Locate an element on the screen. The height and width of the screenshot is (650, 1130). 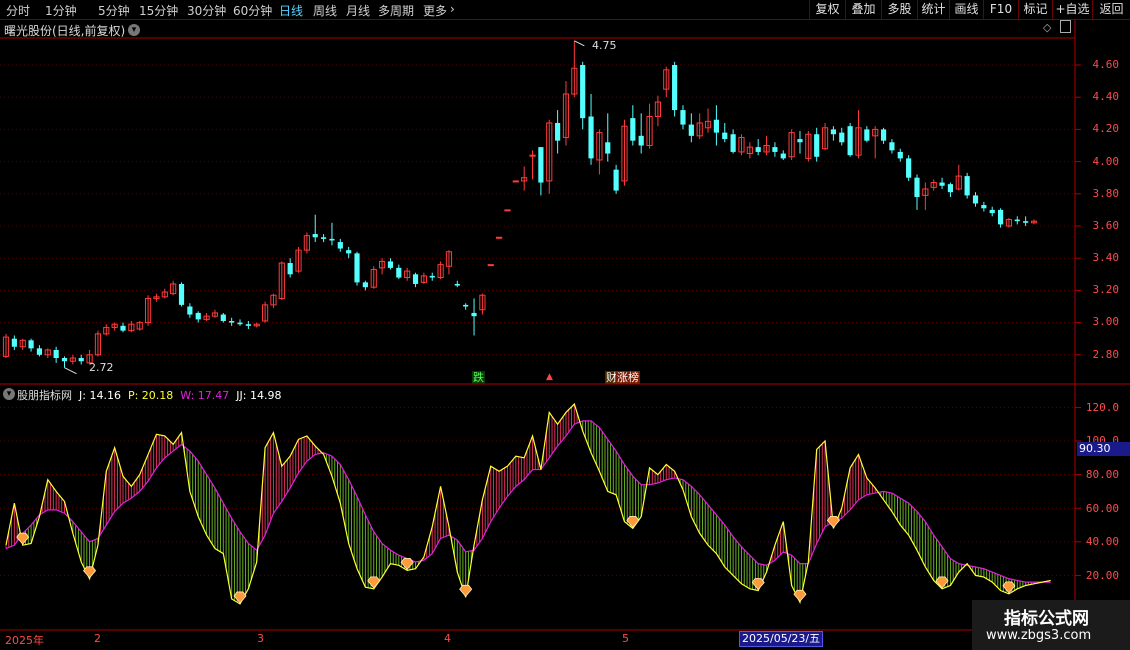
event-tag-up: ▲ is located at coordinates (549, 377).